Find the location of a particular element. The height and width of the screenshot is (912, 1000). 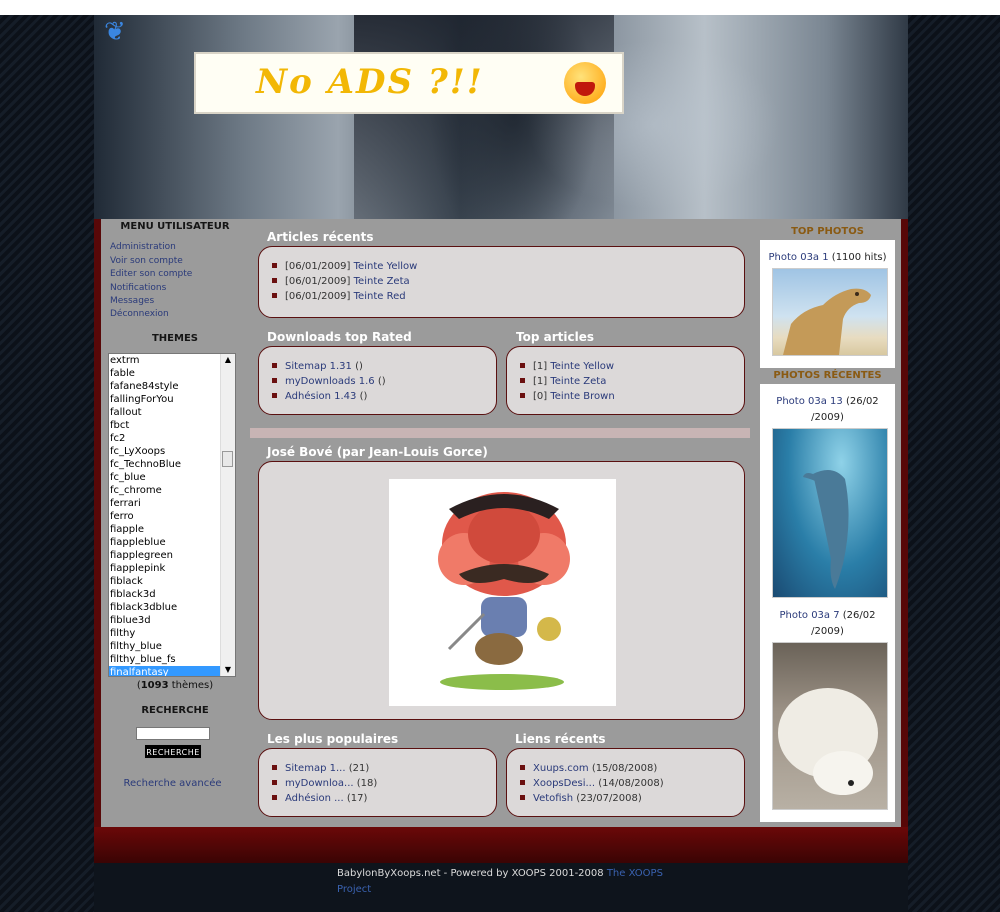

camel-photo is located at coordinates (830, 312).